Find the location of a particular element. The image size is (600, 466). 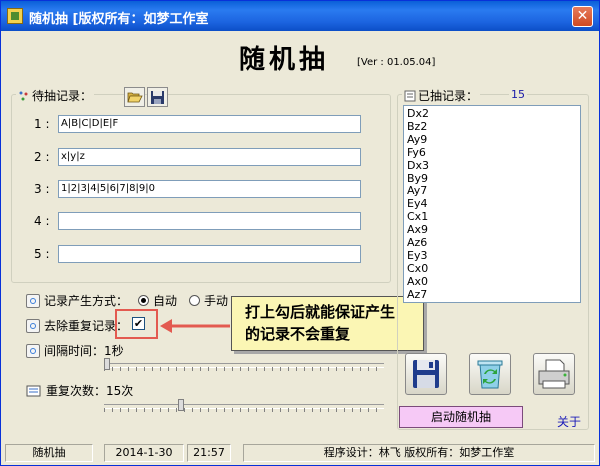

record-2-input: x|y|z is located at coordinates (209, 157).